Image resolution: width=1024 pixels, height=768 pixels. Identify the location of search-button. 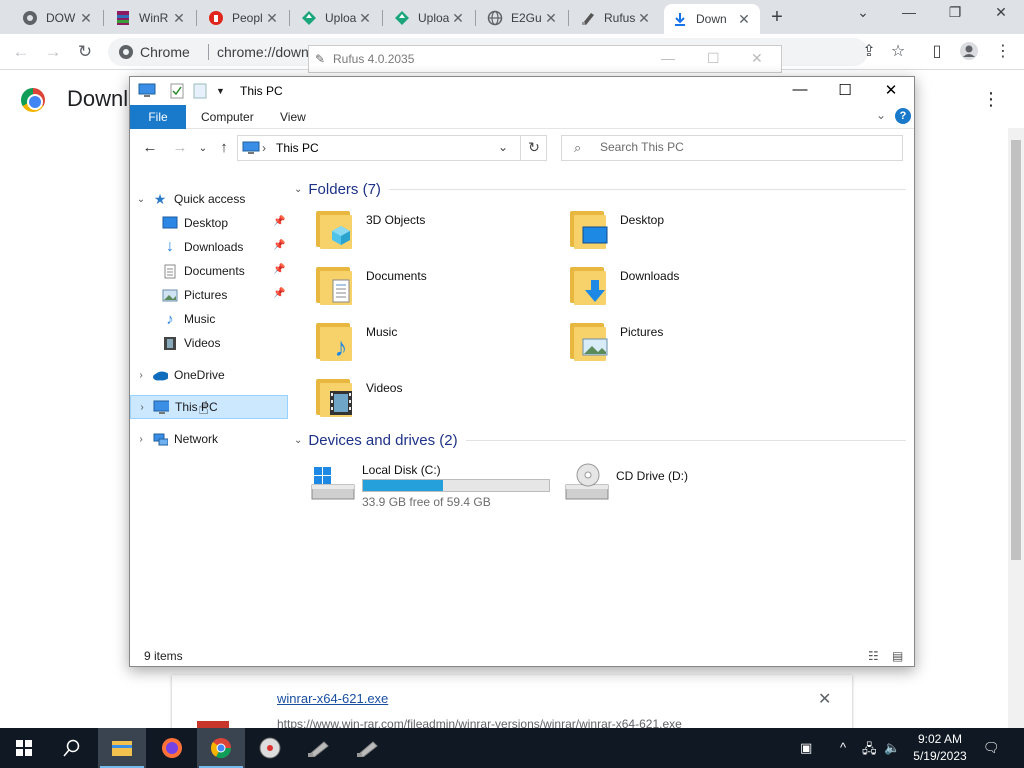
(72, 748).